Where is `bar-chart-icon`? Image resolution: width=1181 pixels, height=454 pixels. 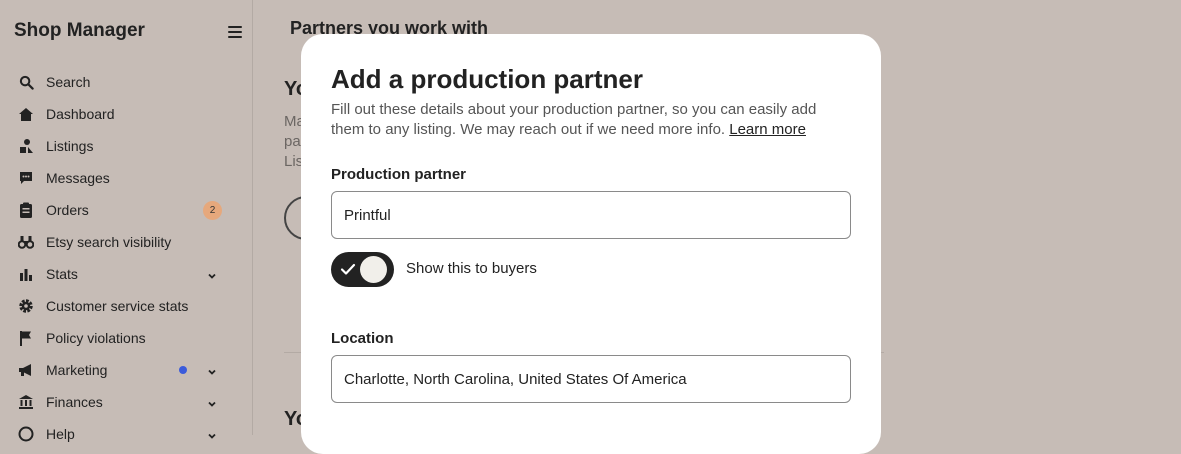
bar-chart-icon is located at coordinates (26, 274).